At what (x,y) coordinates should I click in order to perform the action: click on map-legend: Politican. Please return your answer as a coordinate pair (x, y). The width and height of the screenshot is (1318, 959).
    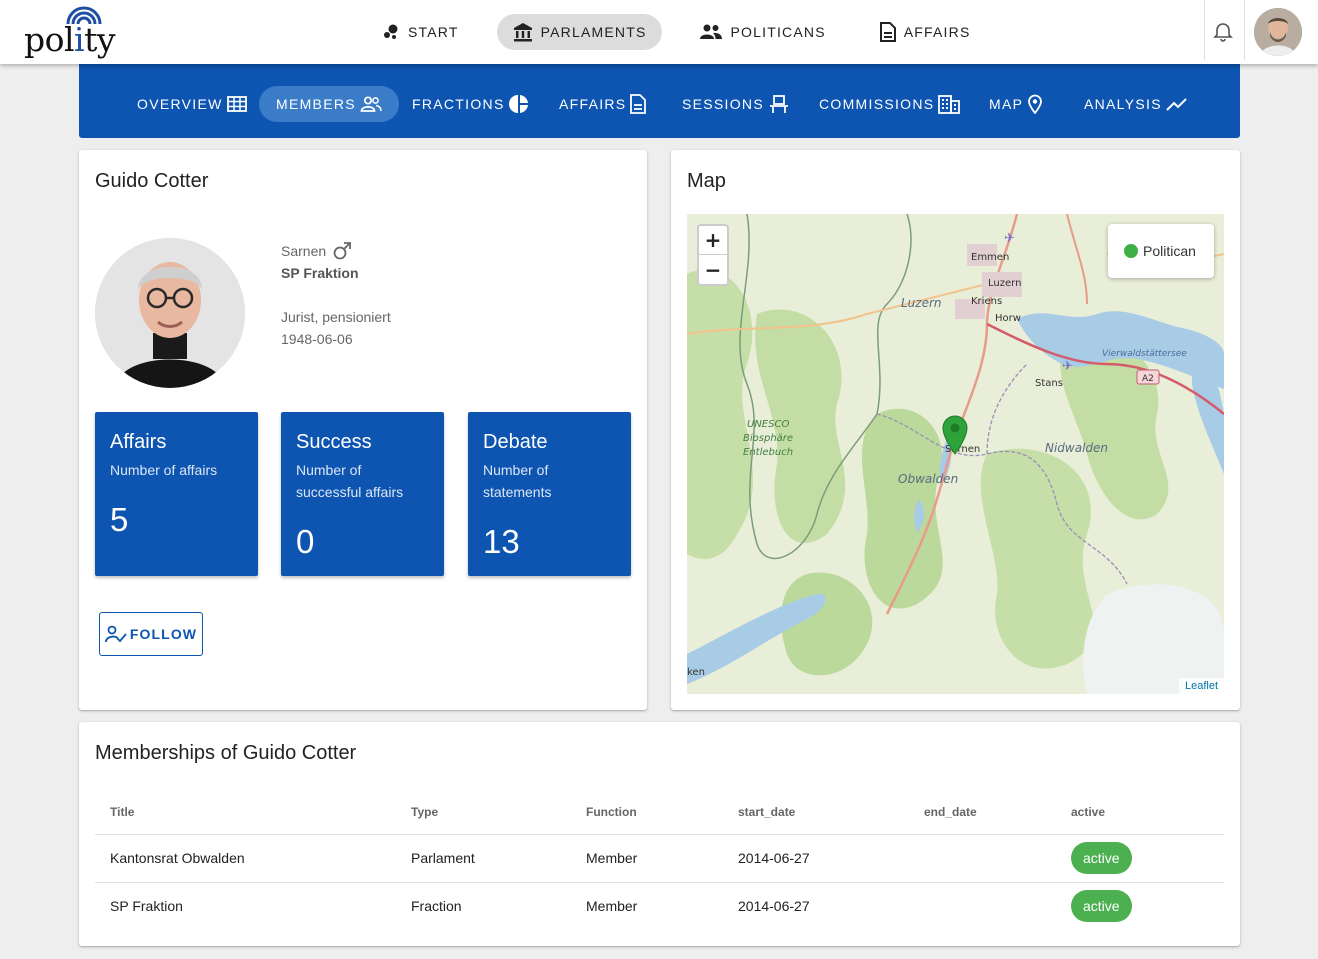
    Looking at the image, I should click on (1161, 251).